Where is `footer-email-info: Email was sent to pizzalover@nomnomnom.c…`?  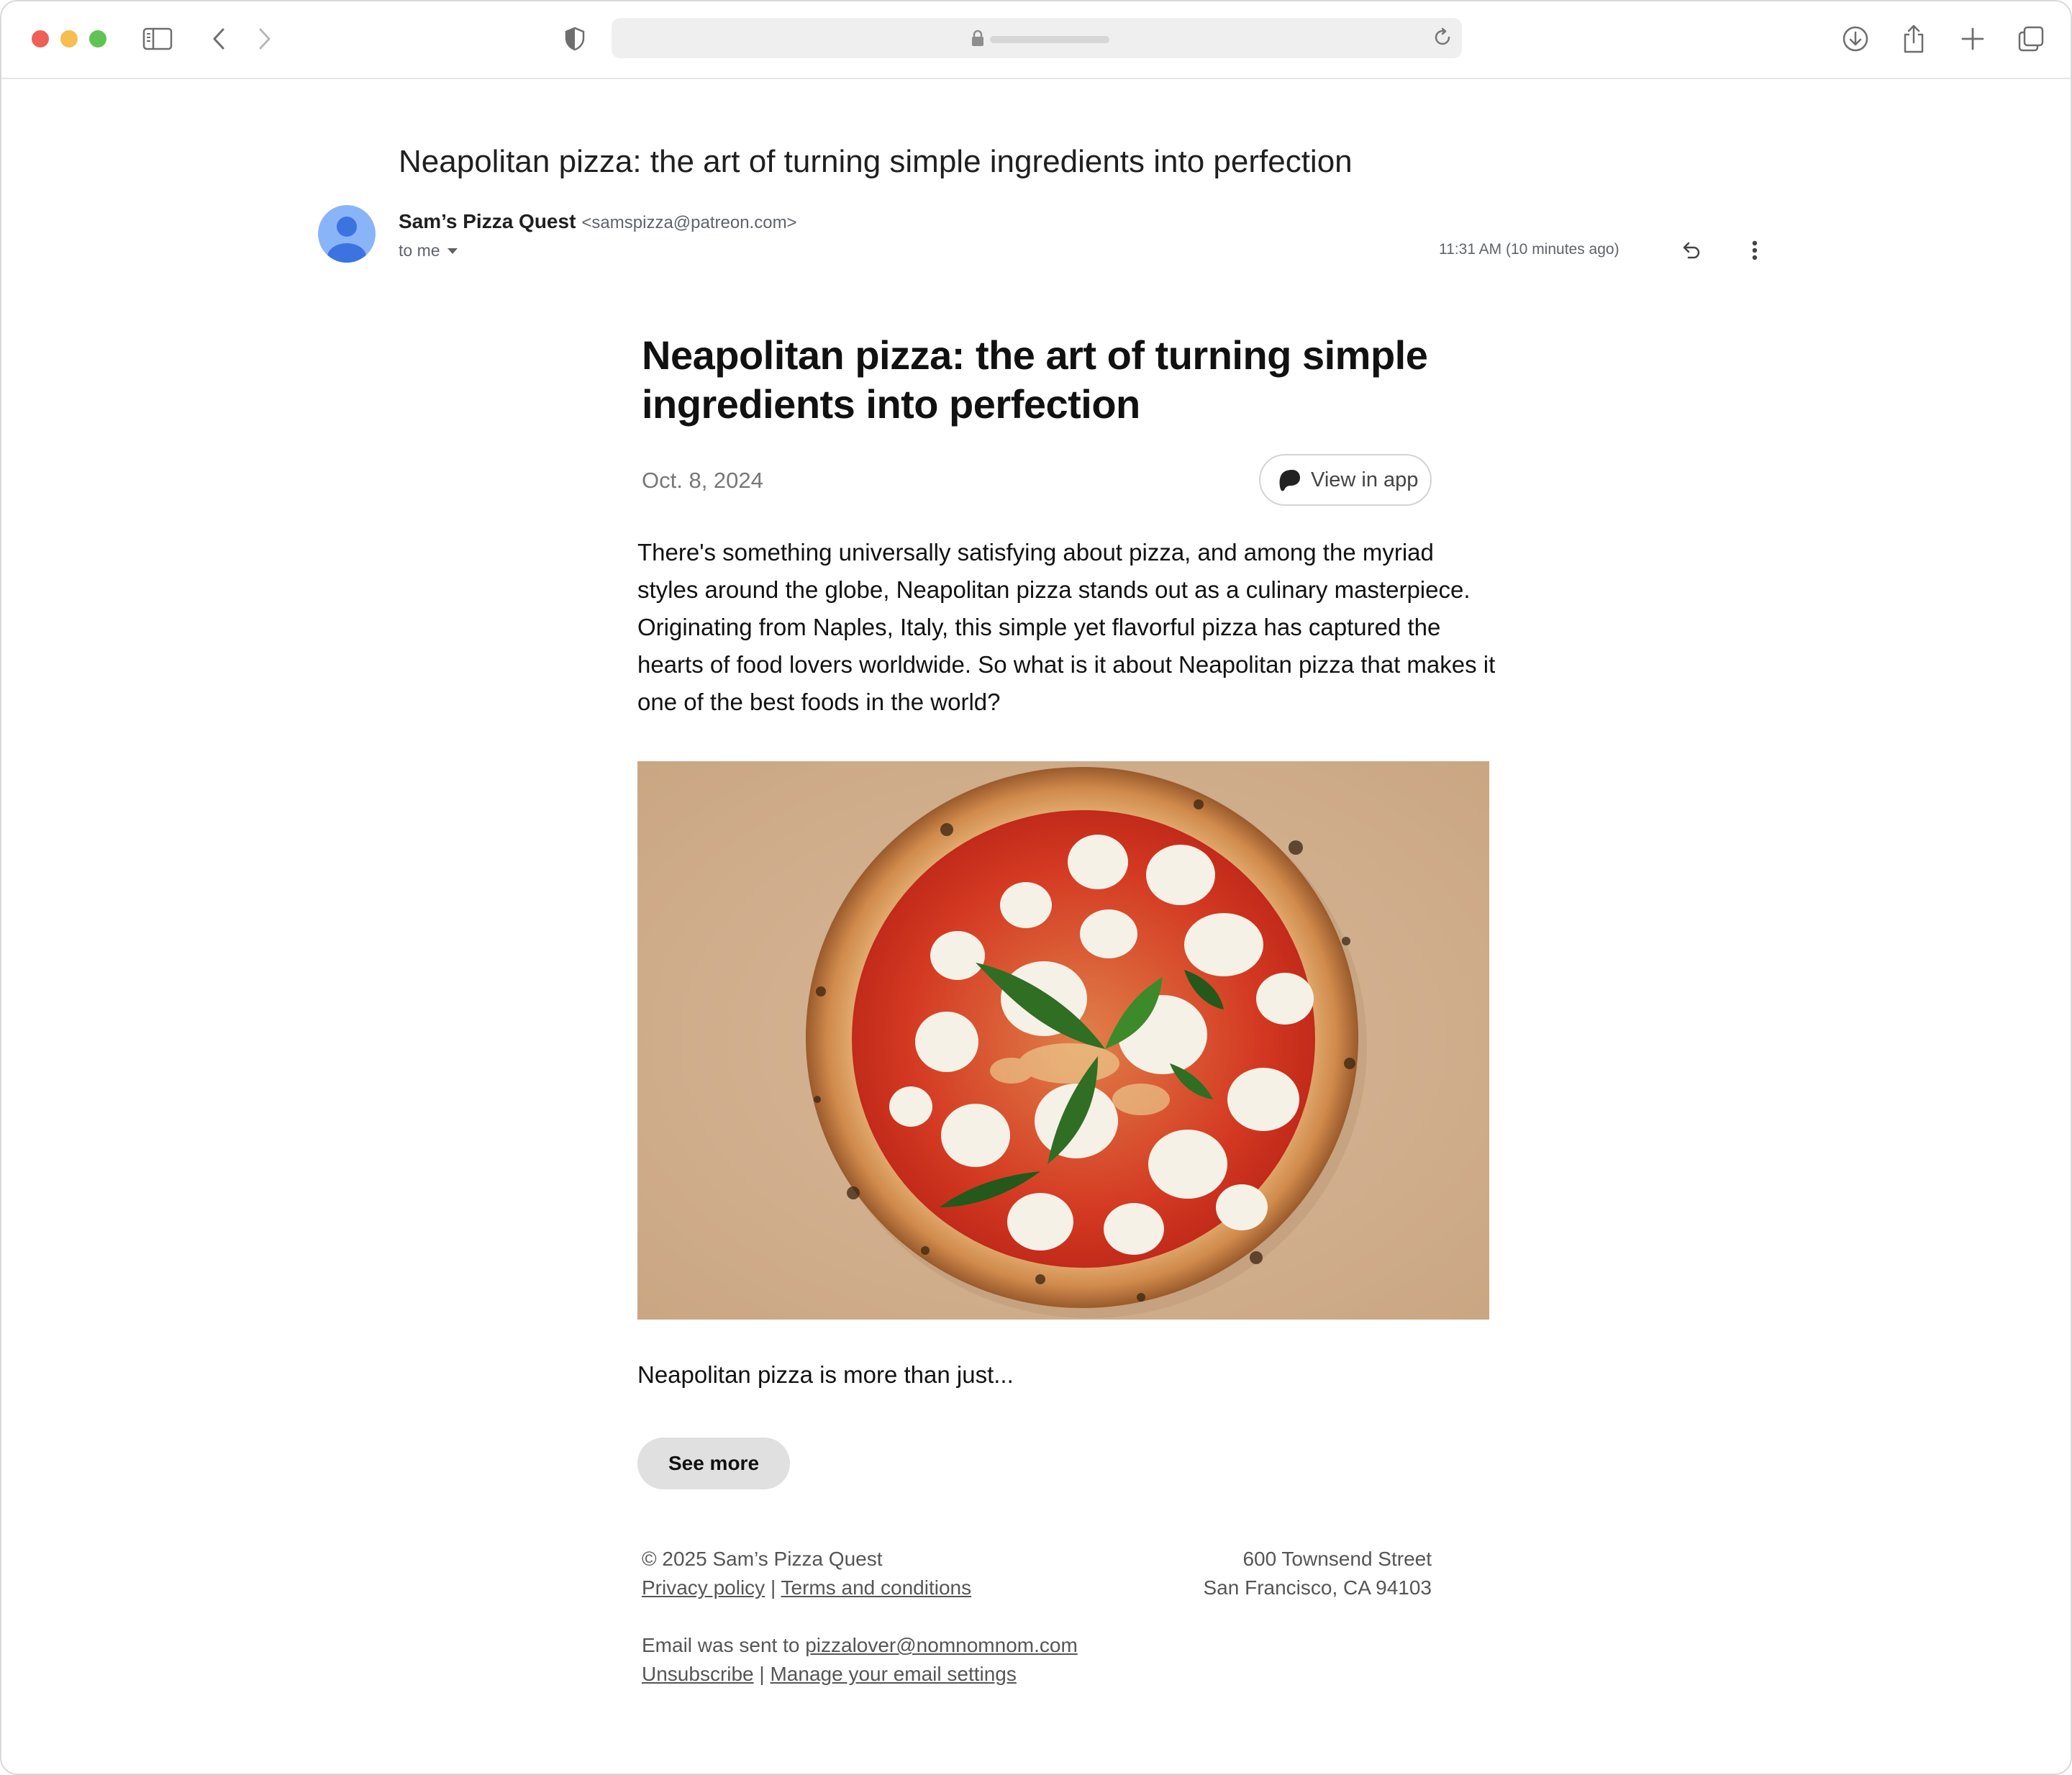
footer-email-info: Email was sent to pizzalover@nomnomnom.c… is located at coordinates (860, 1660).